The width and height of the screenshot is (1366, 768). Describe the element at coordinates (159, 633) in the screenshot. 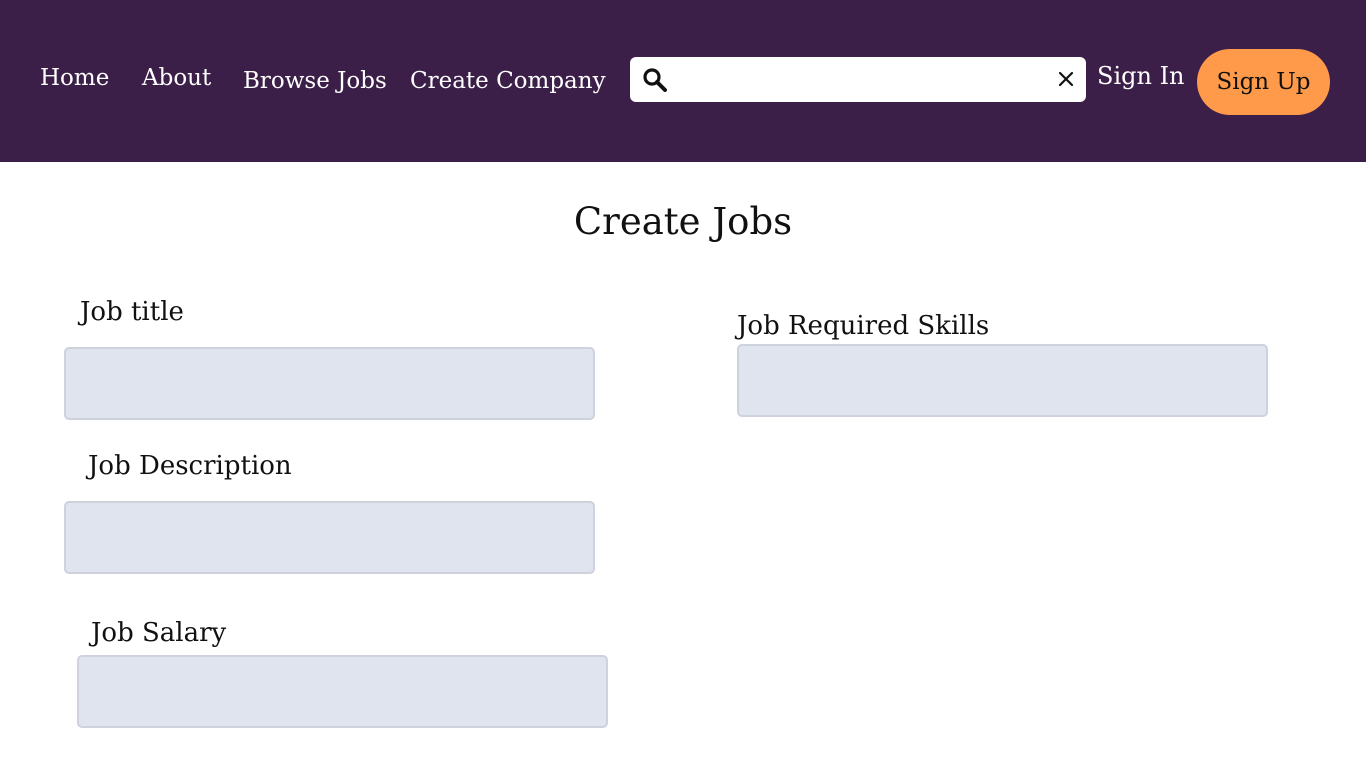

I see `job-salary-label: Job Salary` at that location.